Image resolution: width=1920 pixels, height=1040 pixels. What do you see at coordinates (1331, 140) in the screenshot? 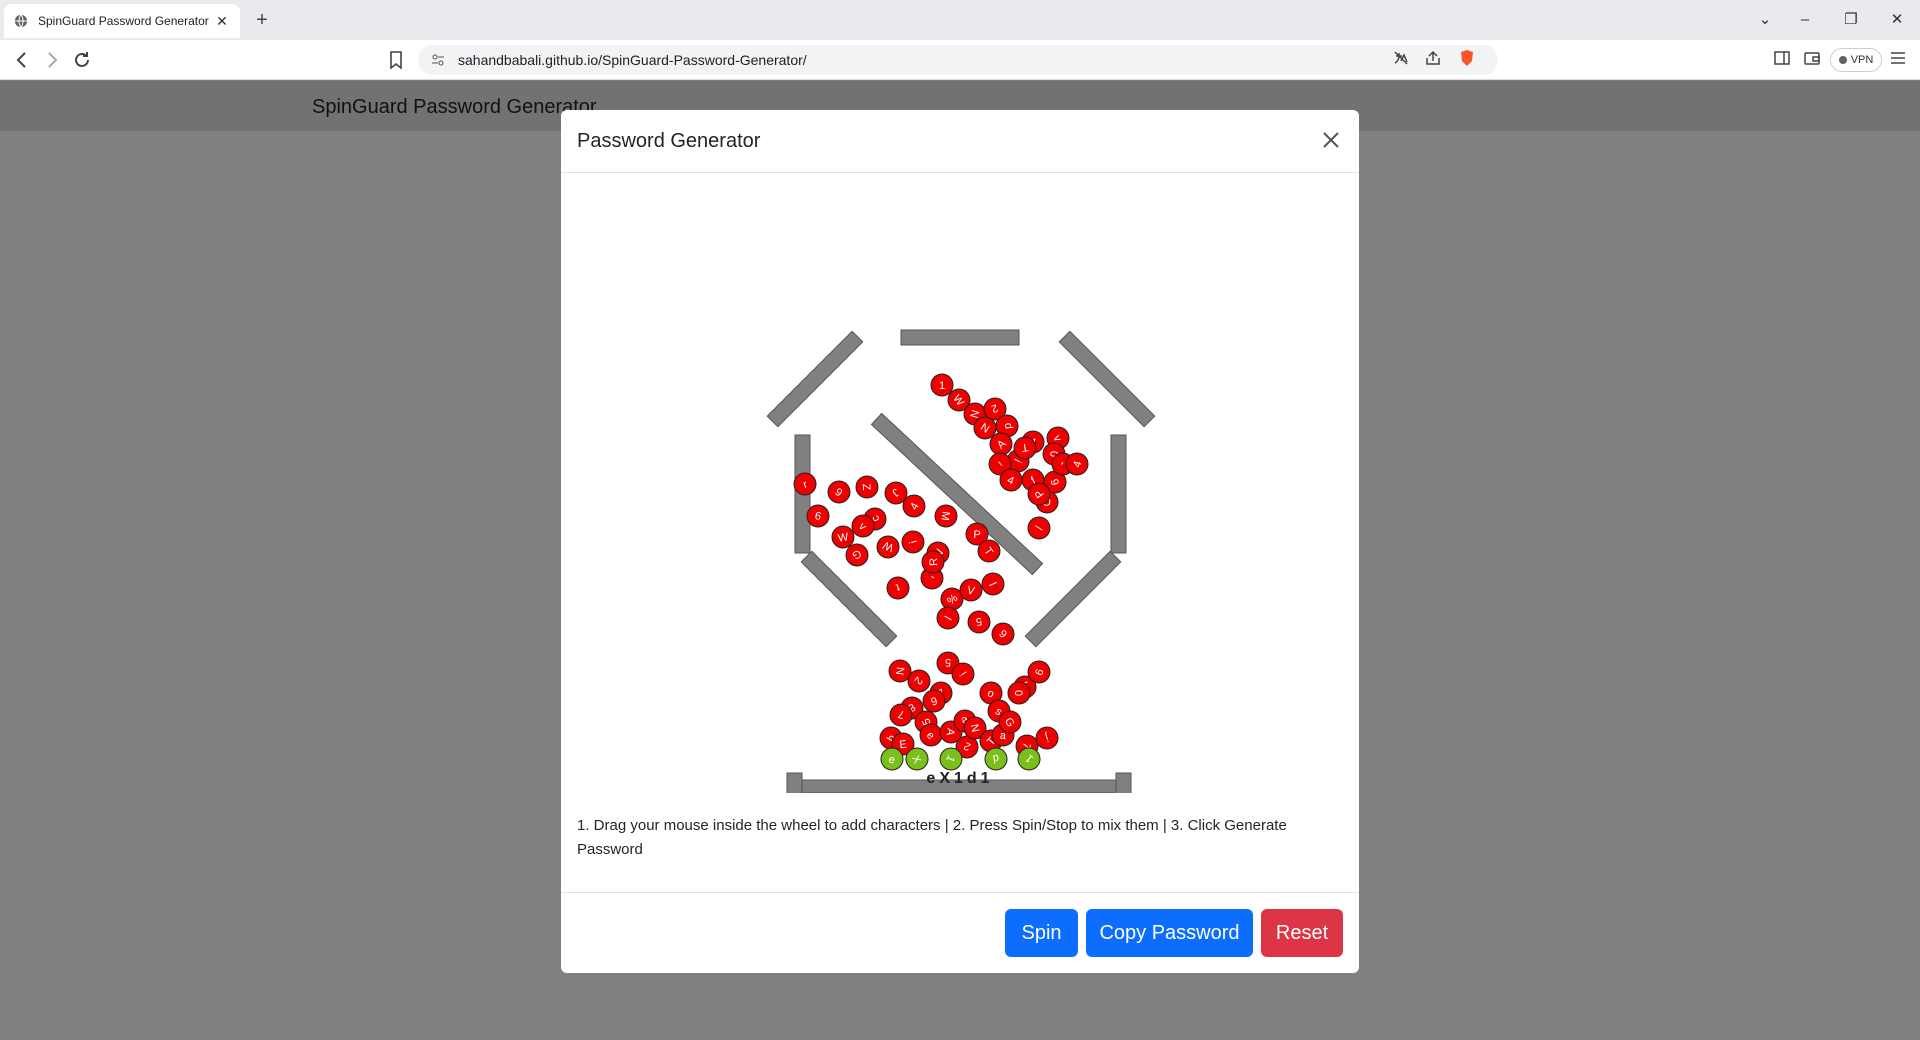
I see `close-icon` at bounding box center [1331, 140].